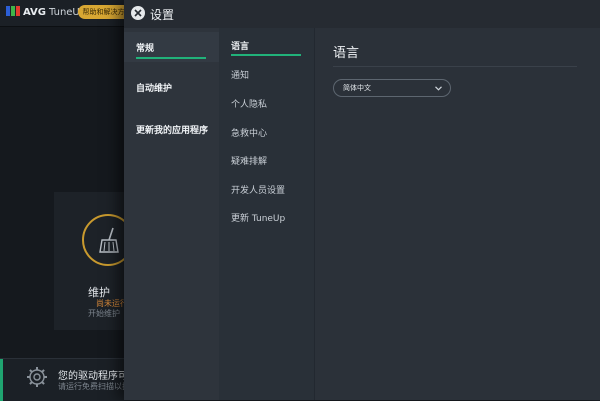 Image resolution: width=600 pixels, height=401 pixels. I want to click on banner-accent-stripe, so click(1, 380).